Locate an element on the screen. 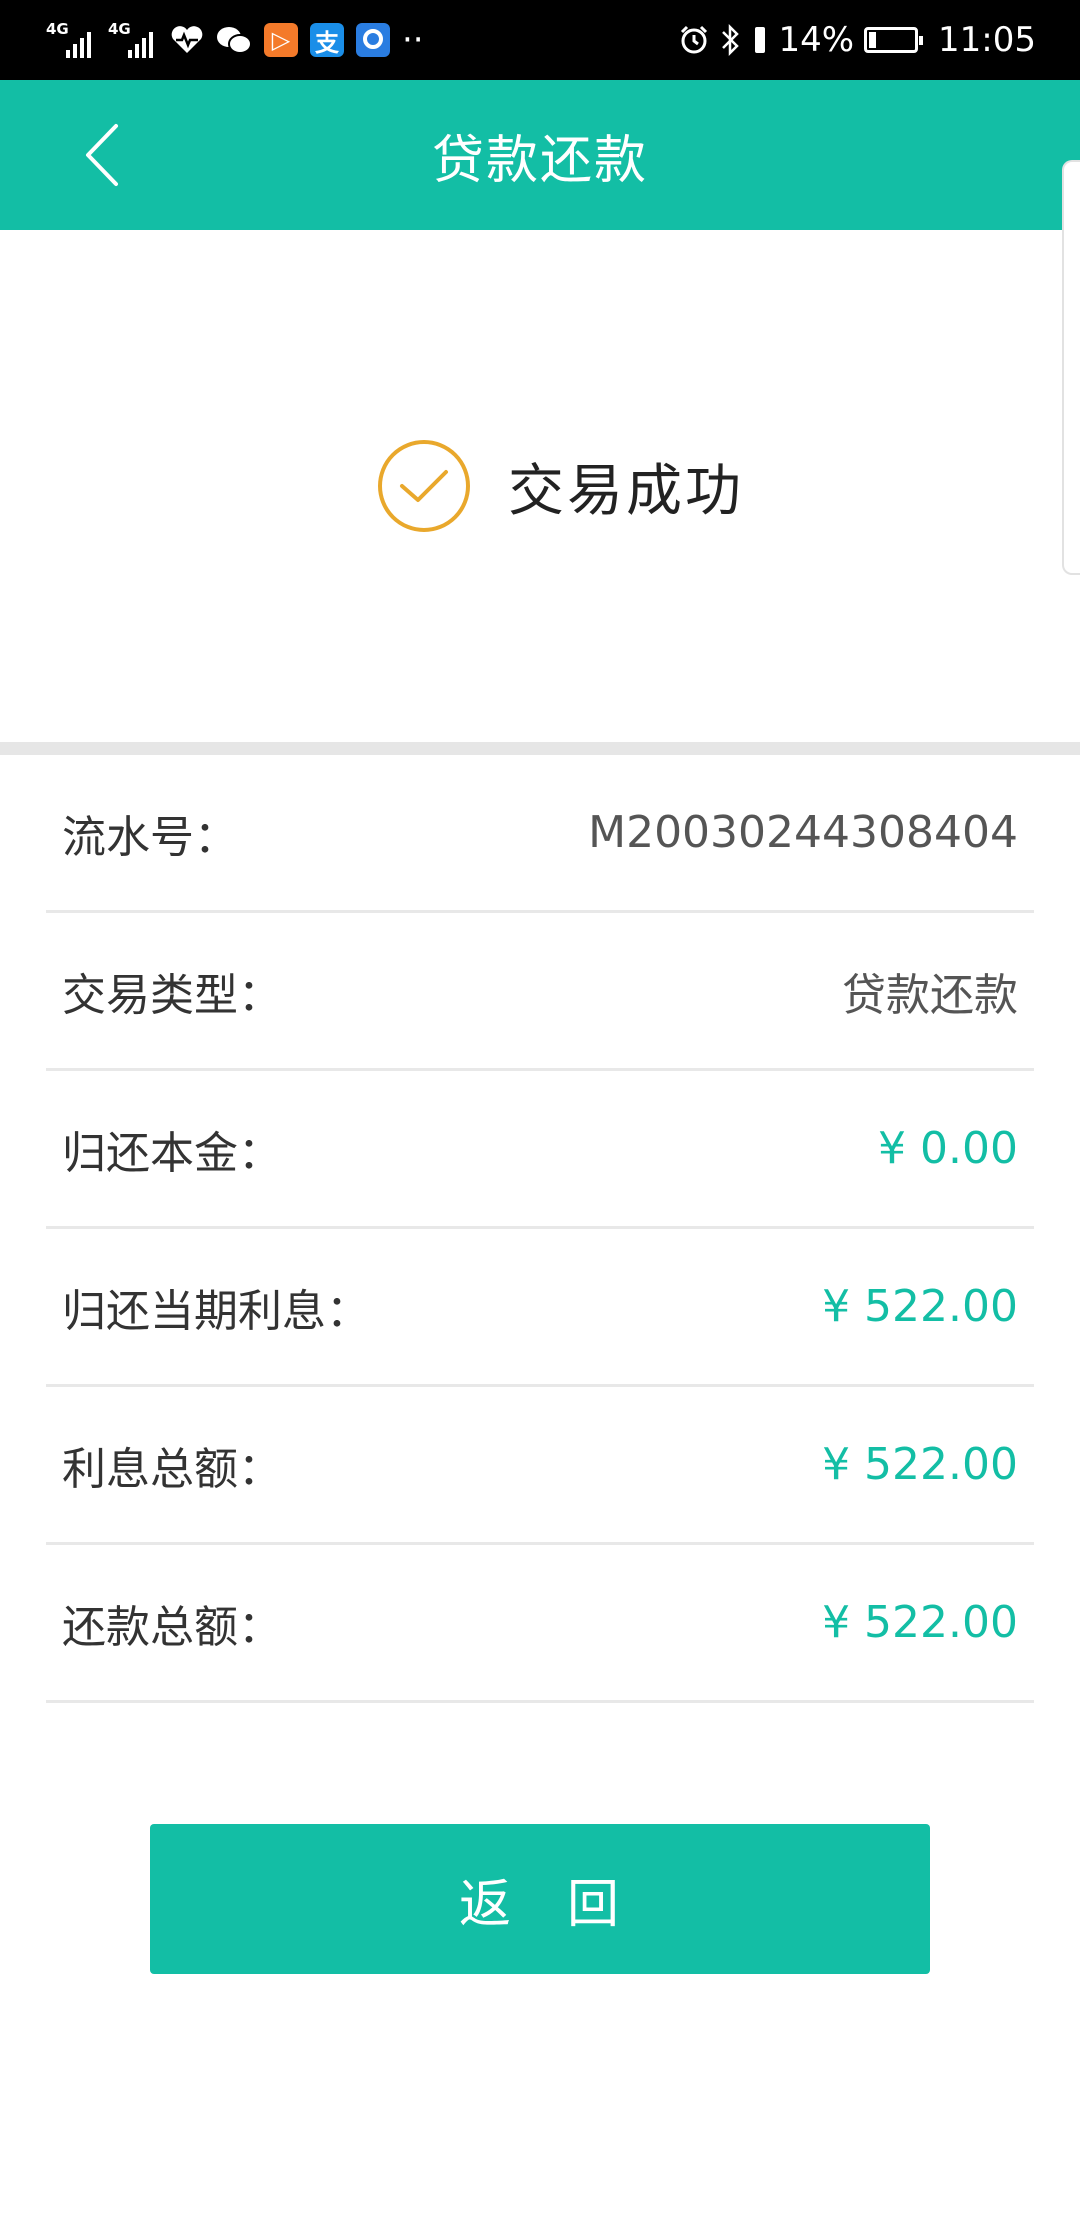  detail-row-total-interest: 利息总额： ¥ 522.00 is located at coordinates (540, 1466).